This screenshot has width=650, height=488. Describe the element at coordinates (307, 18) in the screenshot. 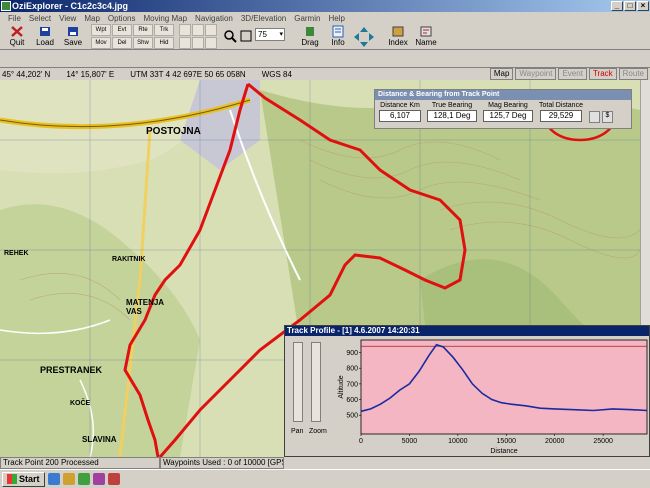

I see `menu-garmin: Garmin` at that location.